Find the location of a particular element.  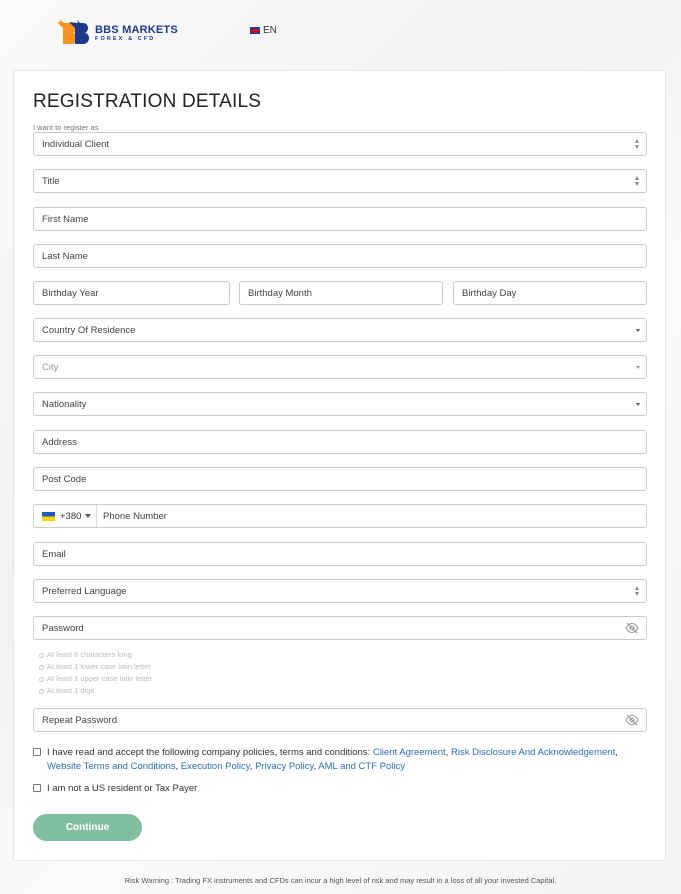

password-input: Password is located at coordinates (340, 628).